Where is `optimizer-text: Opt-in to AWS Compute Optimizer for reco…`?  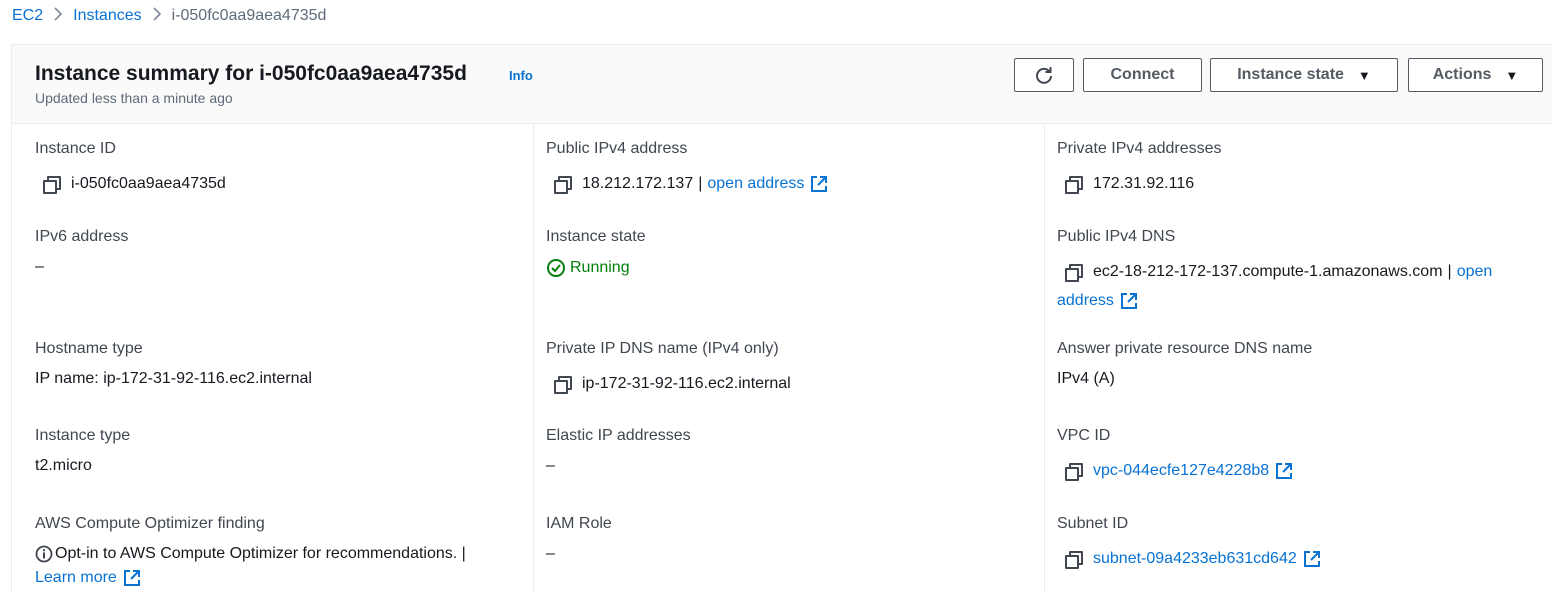 optimizer-text: Opt-in to AWS Compute Optimizer for reco… is located at coordinates (260, 553).